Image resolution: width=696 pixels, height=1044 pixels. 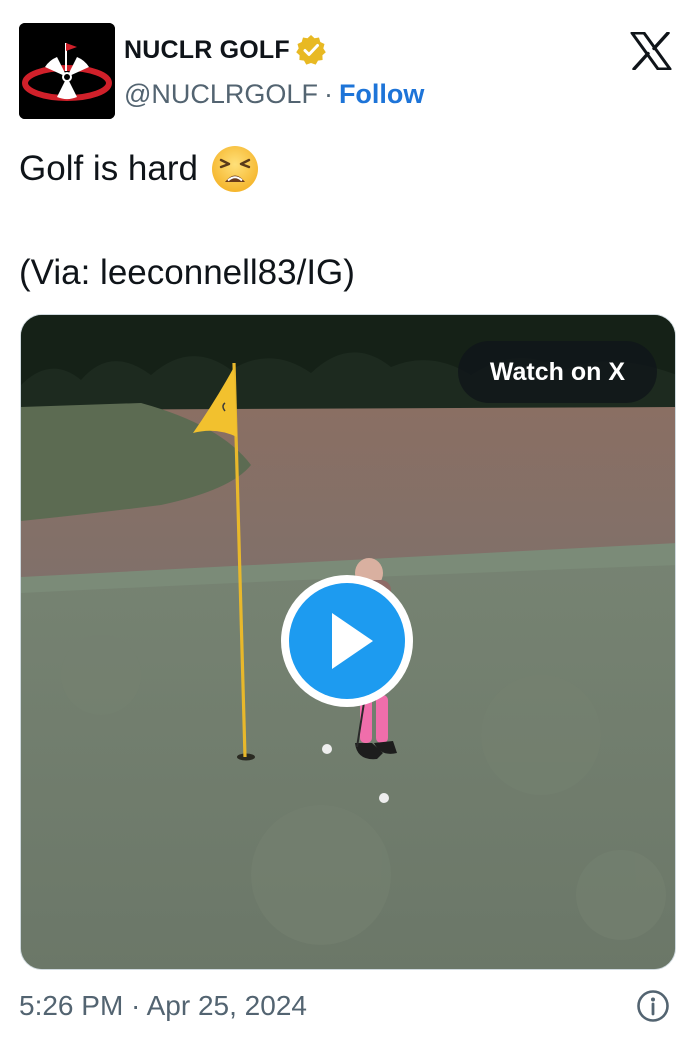 I want to click on tweet-text: Golf is hard (Via: leeconnell83/IG), so click(x=344, y=221).